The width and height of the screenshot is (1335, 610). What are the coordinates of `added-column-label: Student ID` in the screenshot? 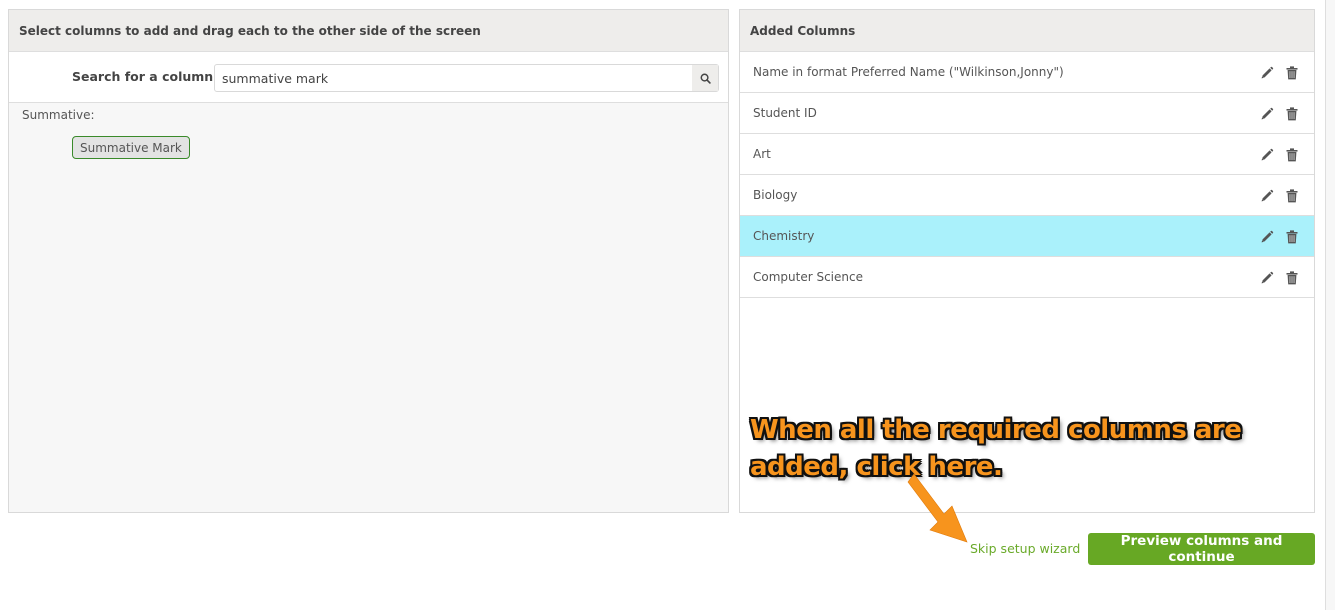 It's located at (785, 113).